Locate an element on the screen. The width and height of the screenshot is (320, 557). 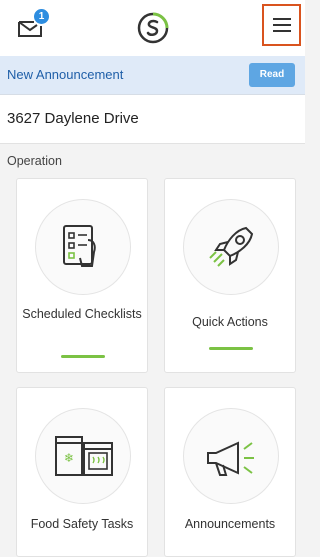
banner-title: New Announcement is located at coordinates (65, 74).